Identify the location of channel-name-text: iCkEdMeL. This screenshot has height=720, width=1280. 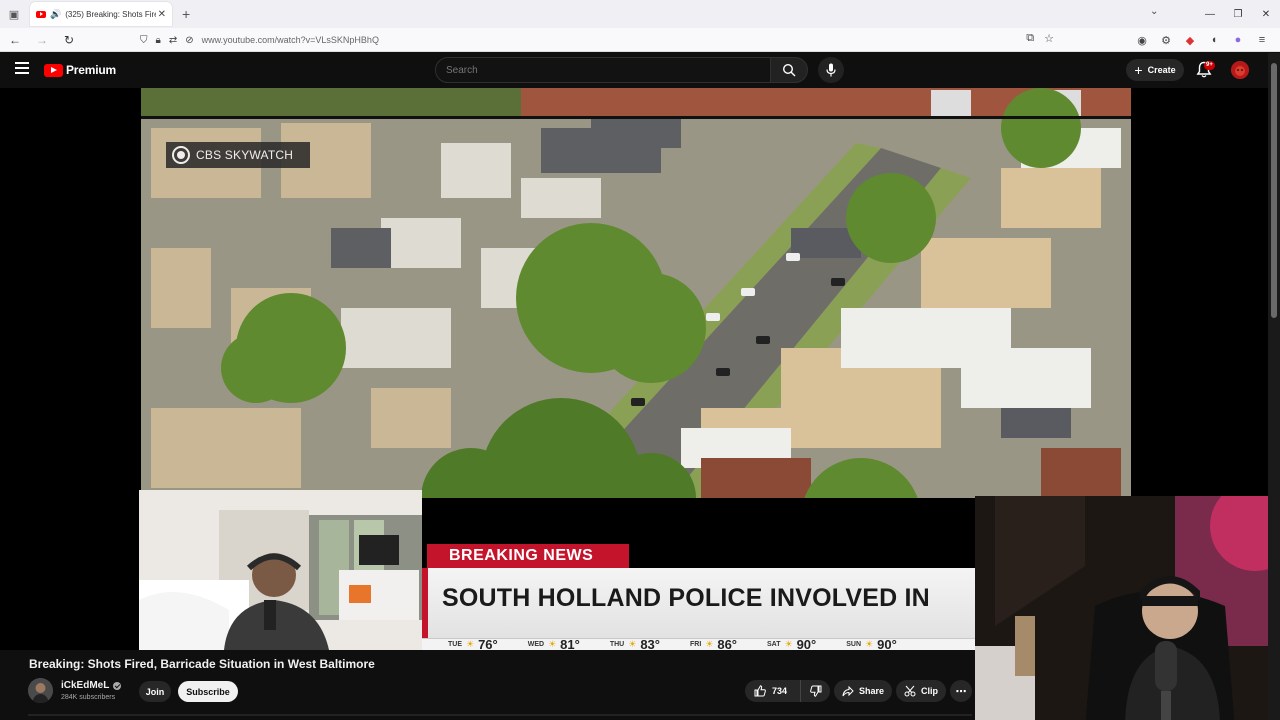
(85, 685).